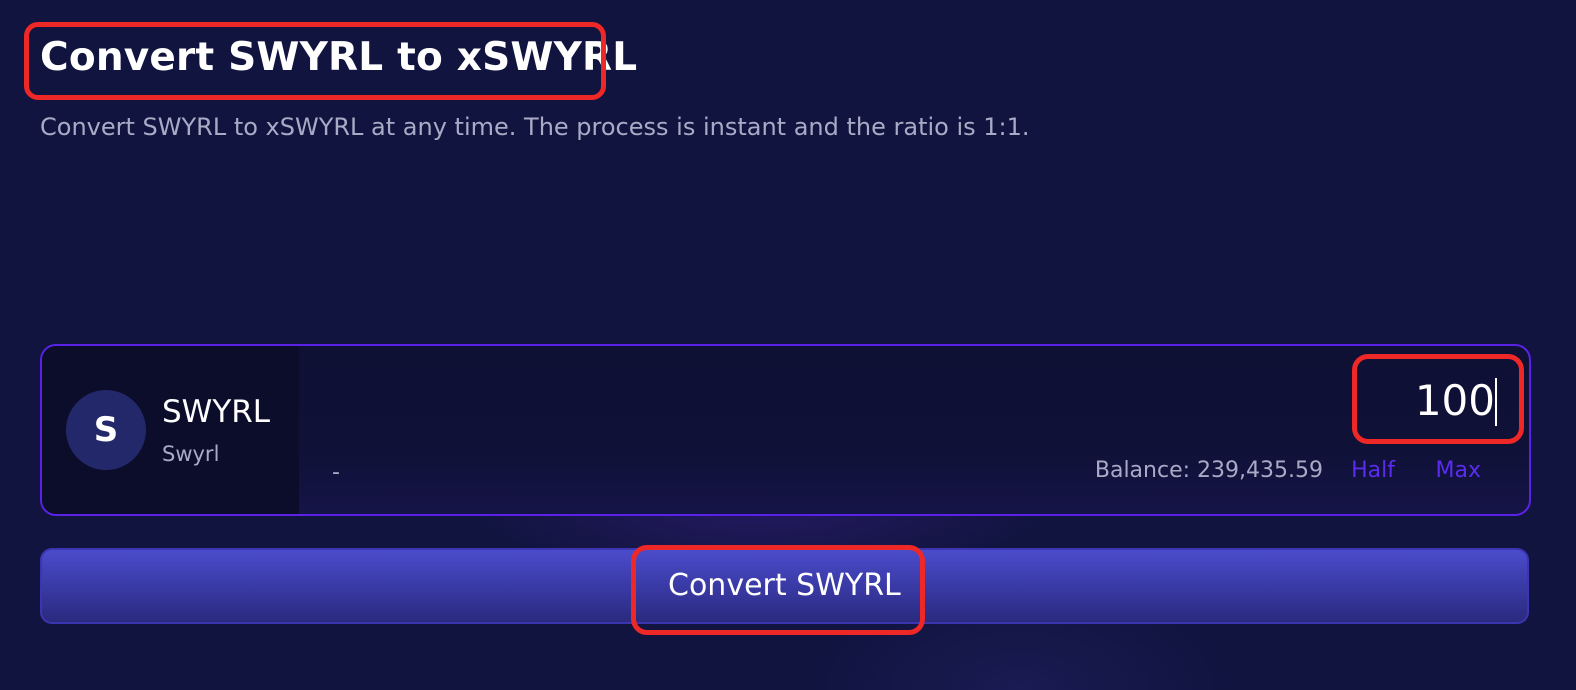 The width and height of the screenshot is (1576, 690). What do you see at coordinates (106, 430) in the screenshot?
I see `token-avatar: S` at bounding box center [106, 430].